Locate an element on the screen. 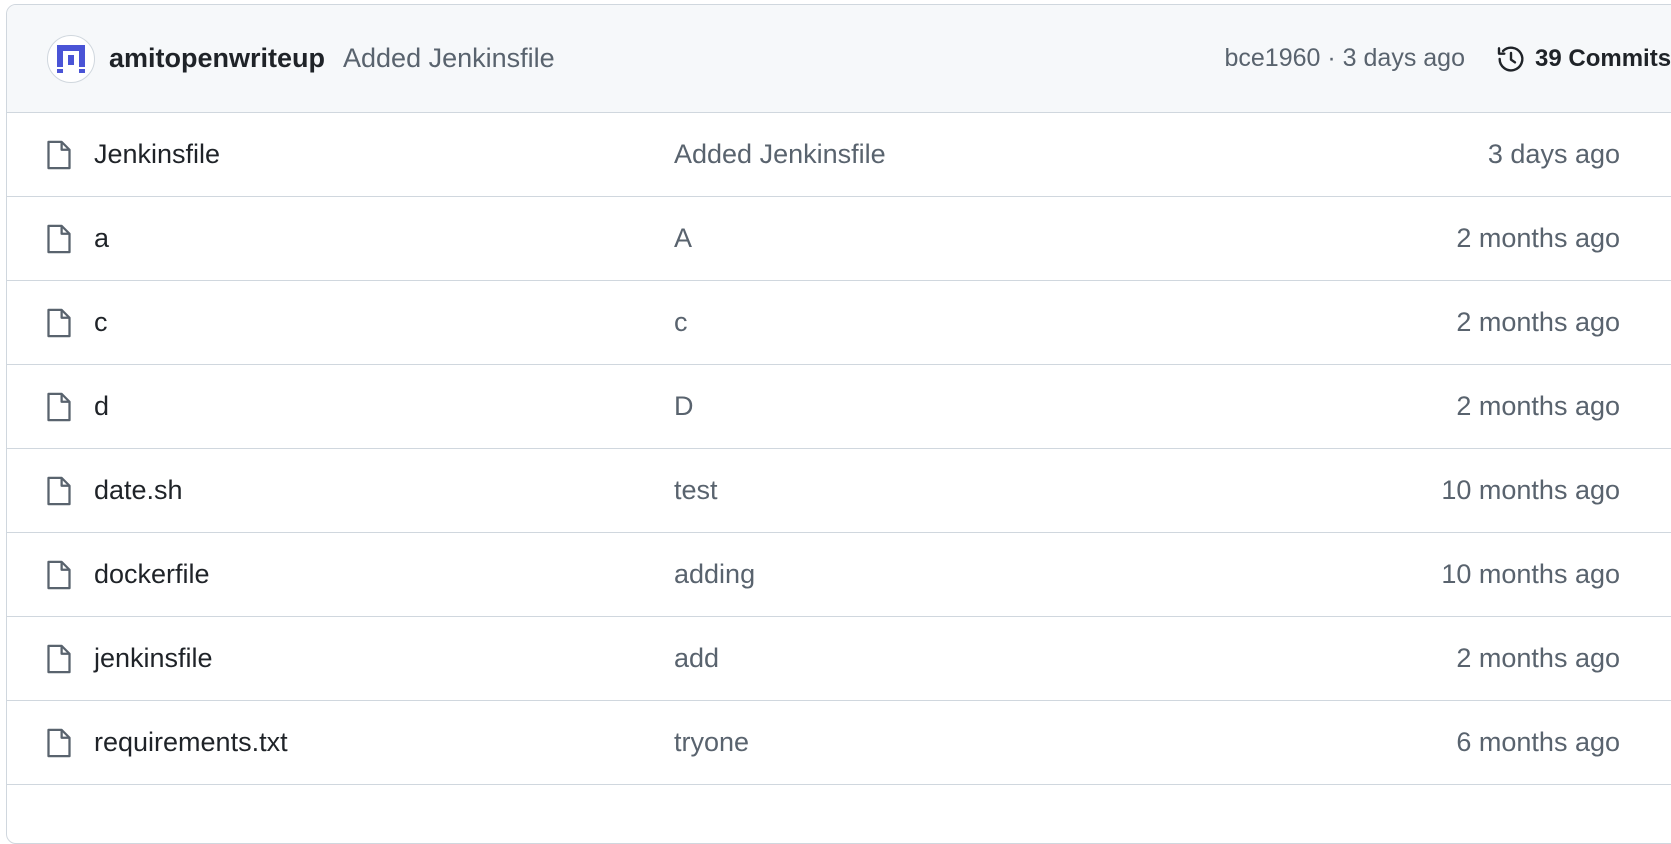 The width and height of the screenshot is (1671, 844). file-row: jenkinsfile add 2 months ago is located at coordinates (839, 659).